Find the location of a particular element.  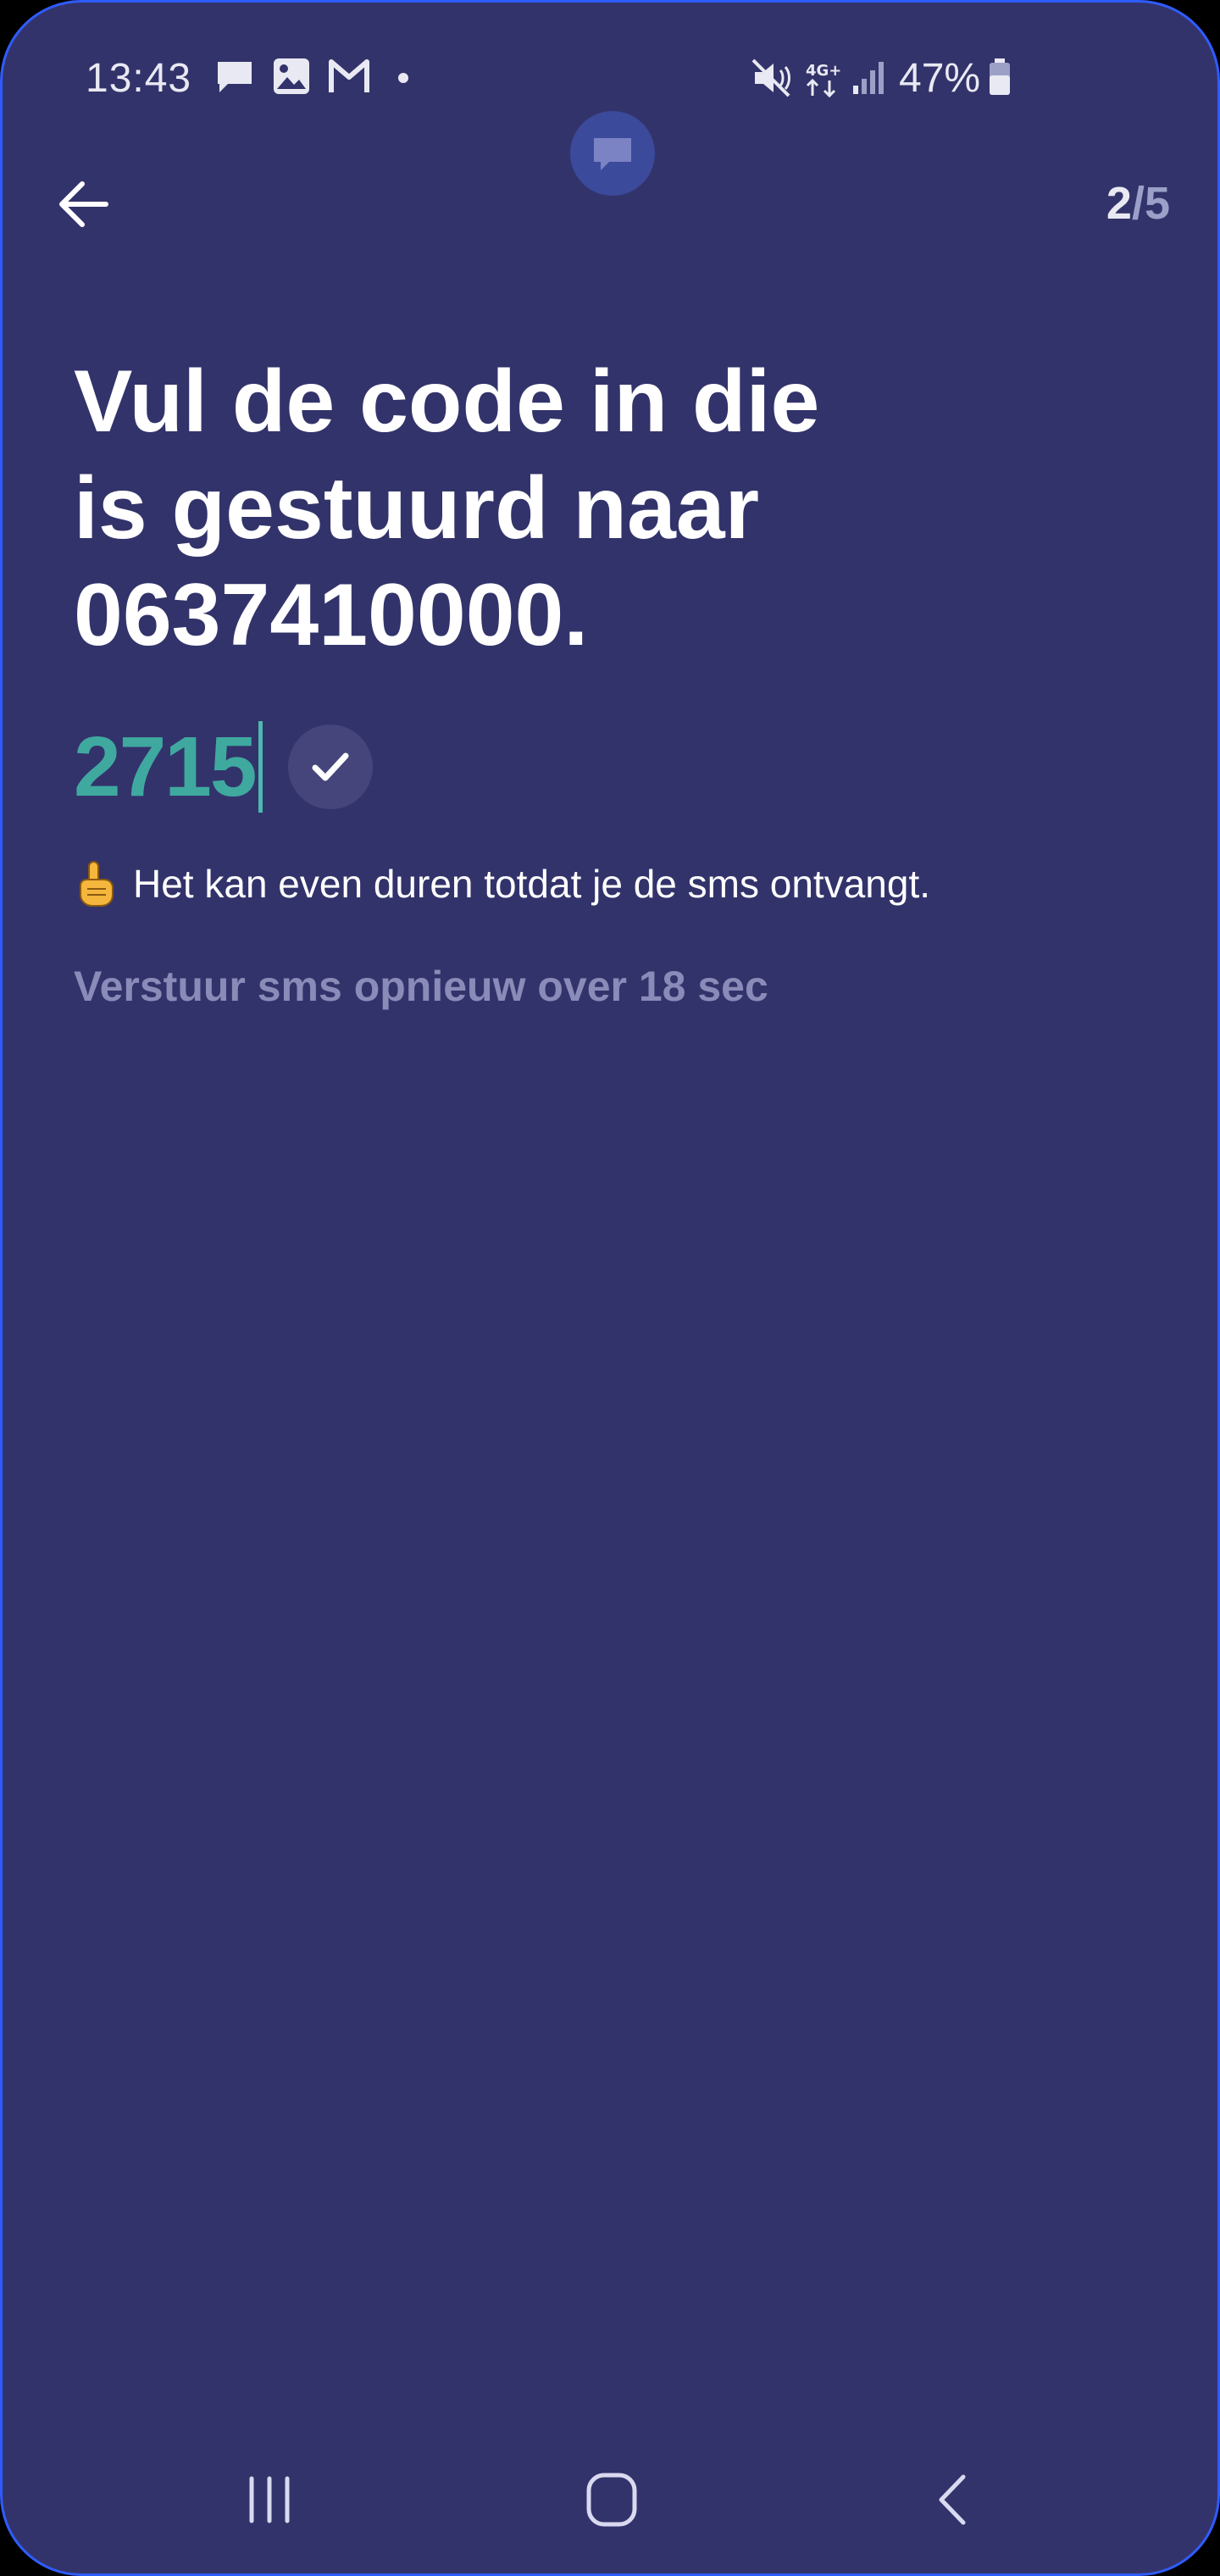

signal-icon is located at coordinates (868, 79).